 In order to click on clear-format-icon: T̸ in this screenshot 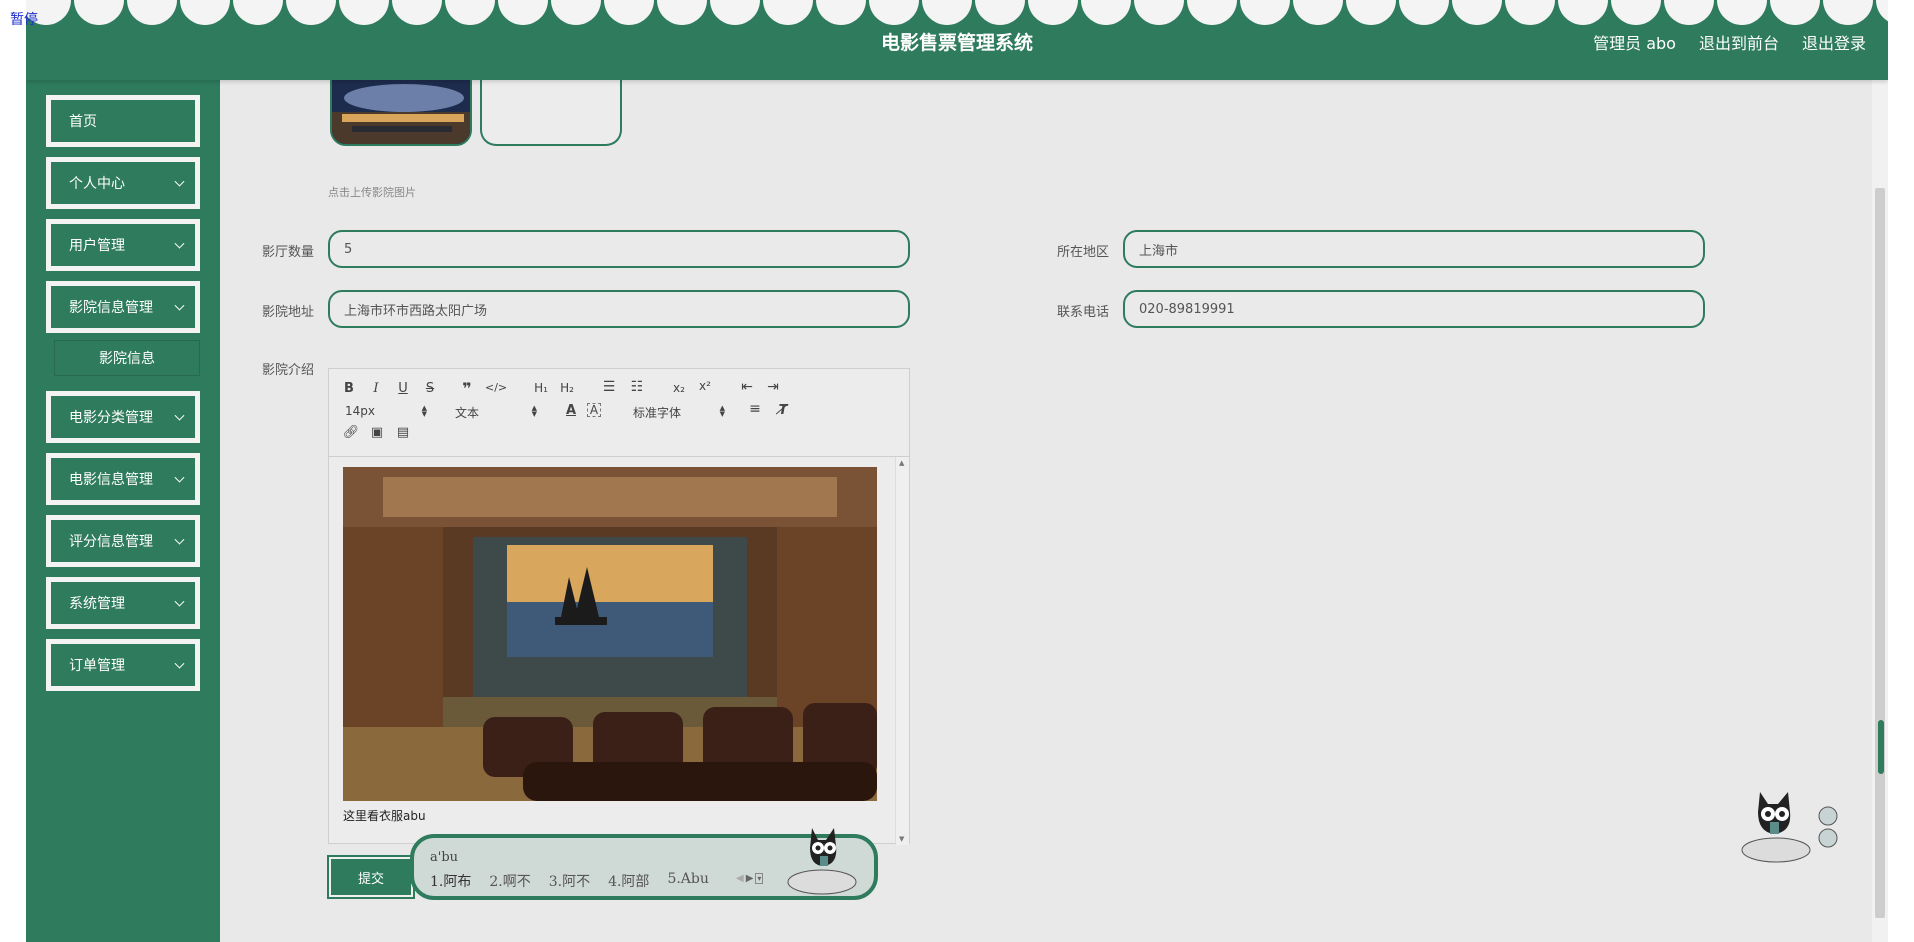, I will do `click(783, 410)`.